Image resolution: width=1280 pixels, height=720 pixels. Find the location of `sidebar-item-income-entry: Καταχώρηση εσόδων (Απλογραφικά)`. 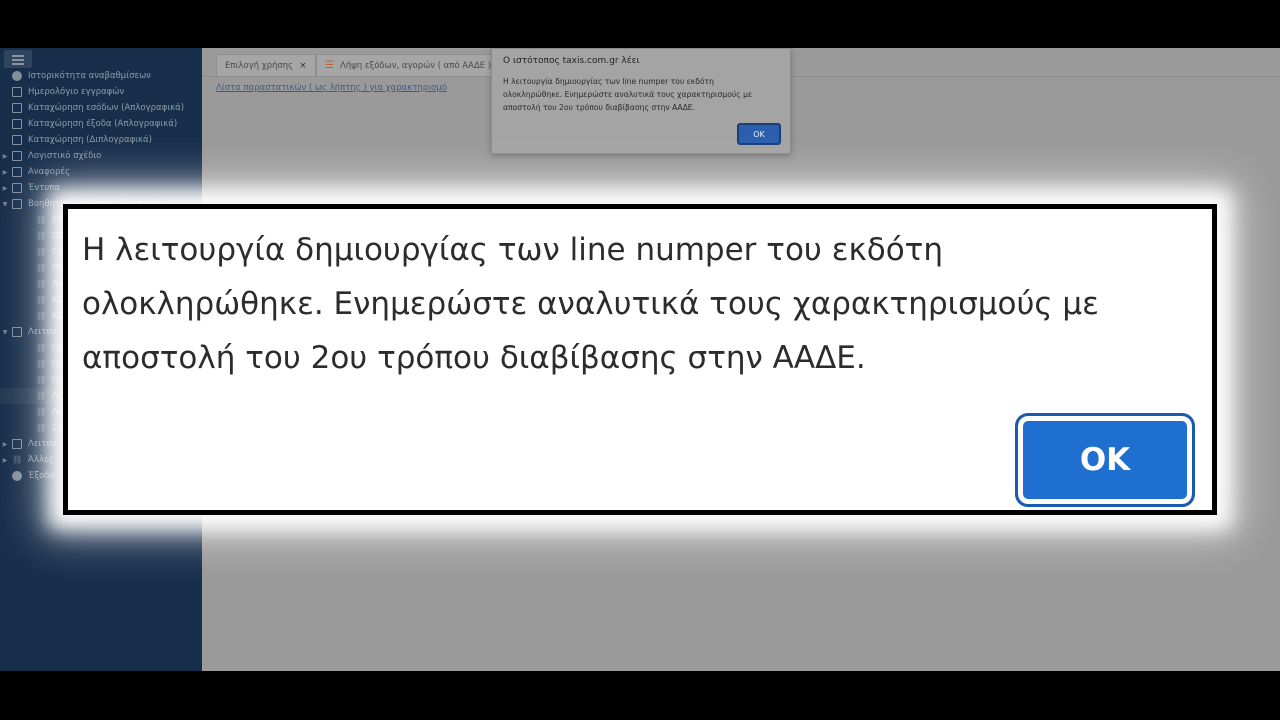

sidebar-item-income-entry: Καταχώρηση εσόδων (Απλογραφικά) is located at coordinates (101, 108).